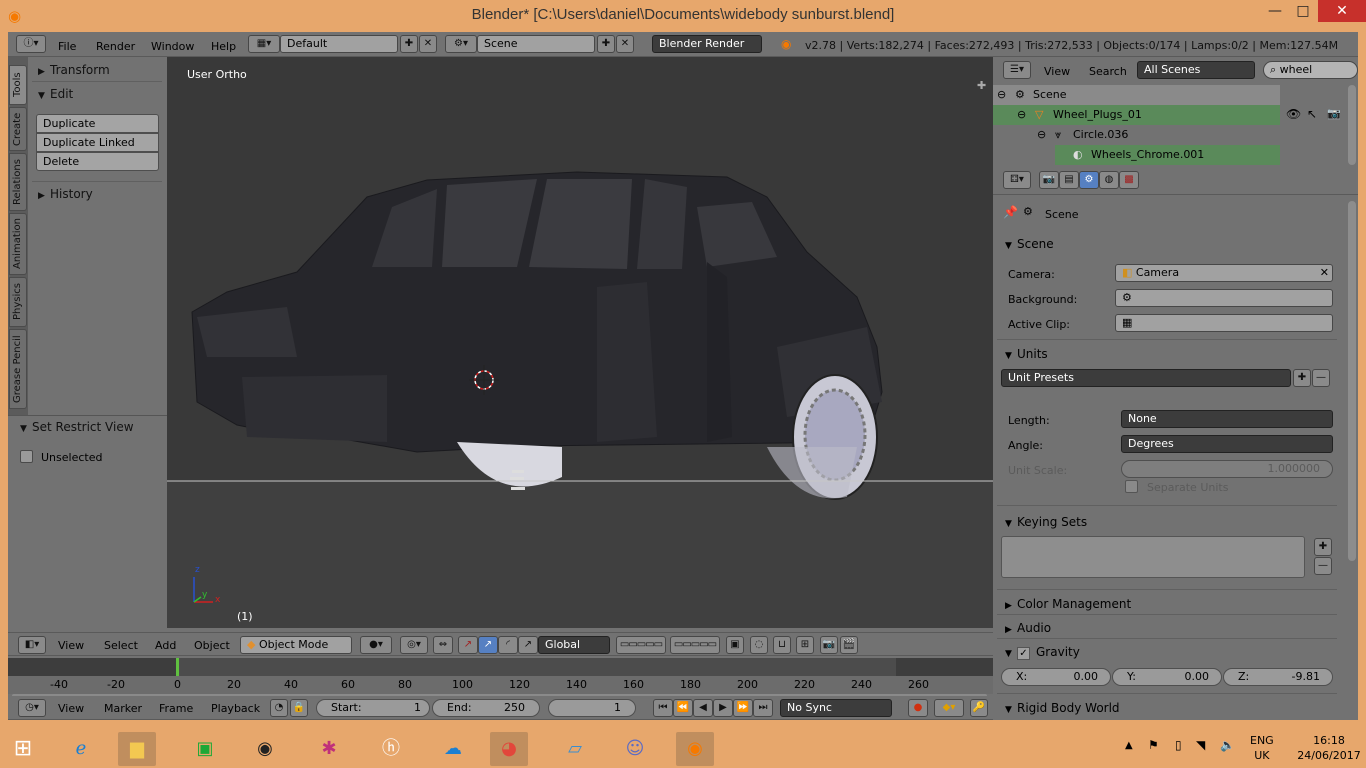 The height and width of the screenshot is (768, 1366). What do you see at coordinates (663, 708) in the screenshot?
I see `jump-start-icon: ⏮` at bounding box center [663, 708].